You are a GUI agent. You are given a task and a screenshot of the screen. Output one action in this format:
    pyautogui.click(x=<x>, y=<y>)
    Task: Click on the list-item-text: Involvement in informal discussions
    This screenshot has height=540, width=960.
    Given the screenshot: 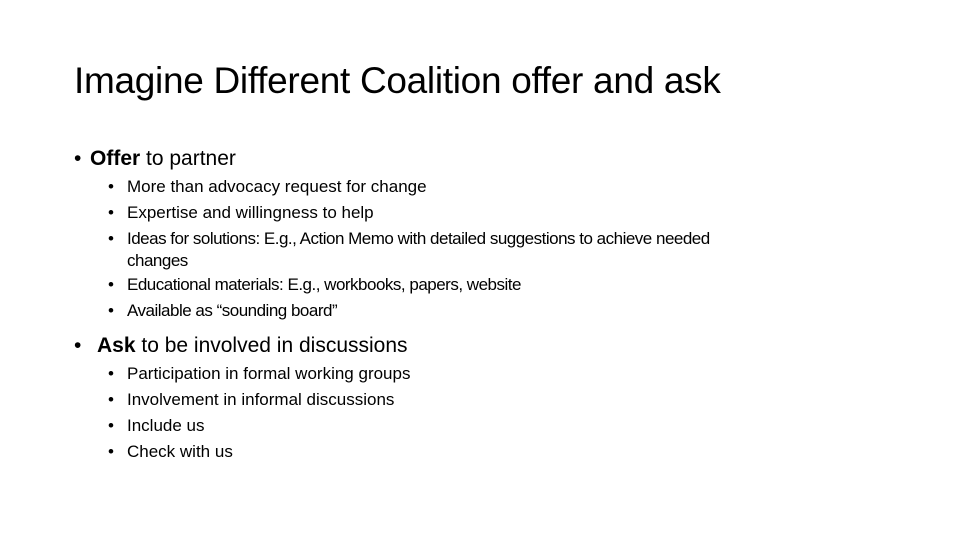 What is the action you would take?
    pyautogui.click(x=261, y=399)
    